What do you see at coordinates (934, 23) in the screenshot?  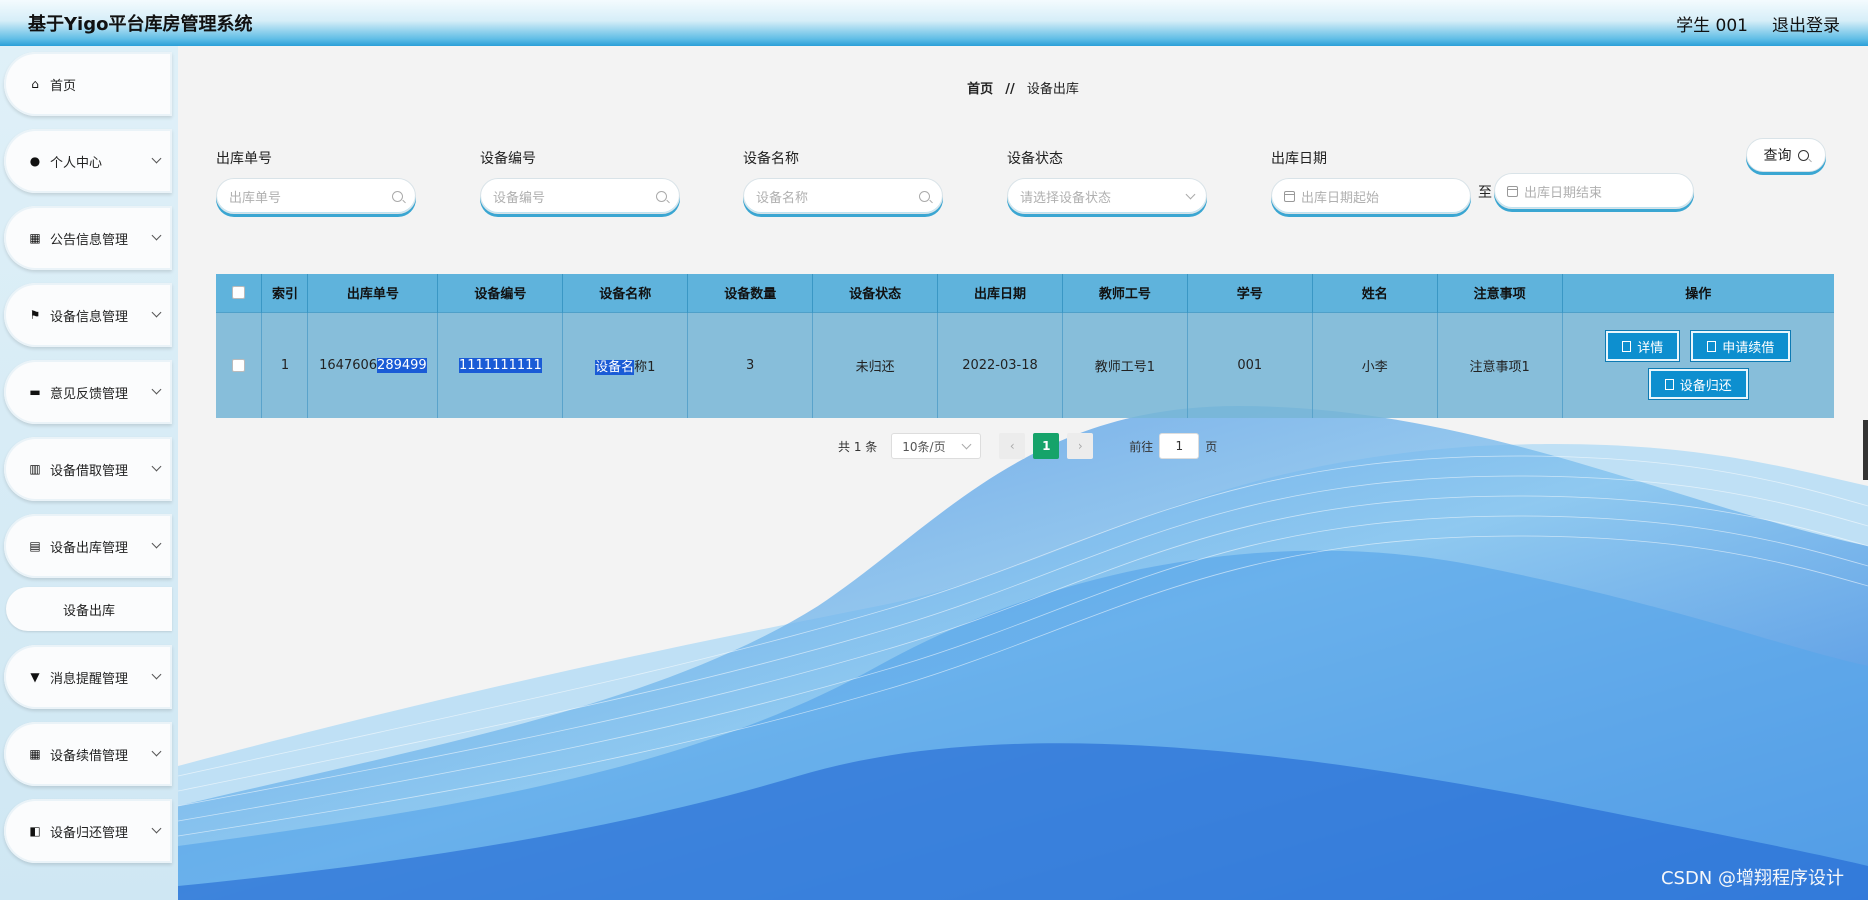 I see `top-header: 基于Yigo平台库房管理系统 学生 001 退出登录` at bounding box center [934, 23].